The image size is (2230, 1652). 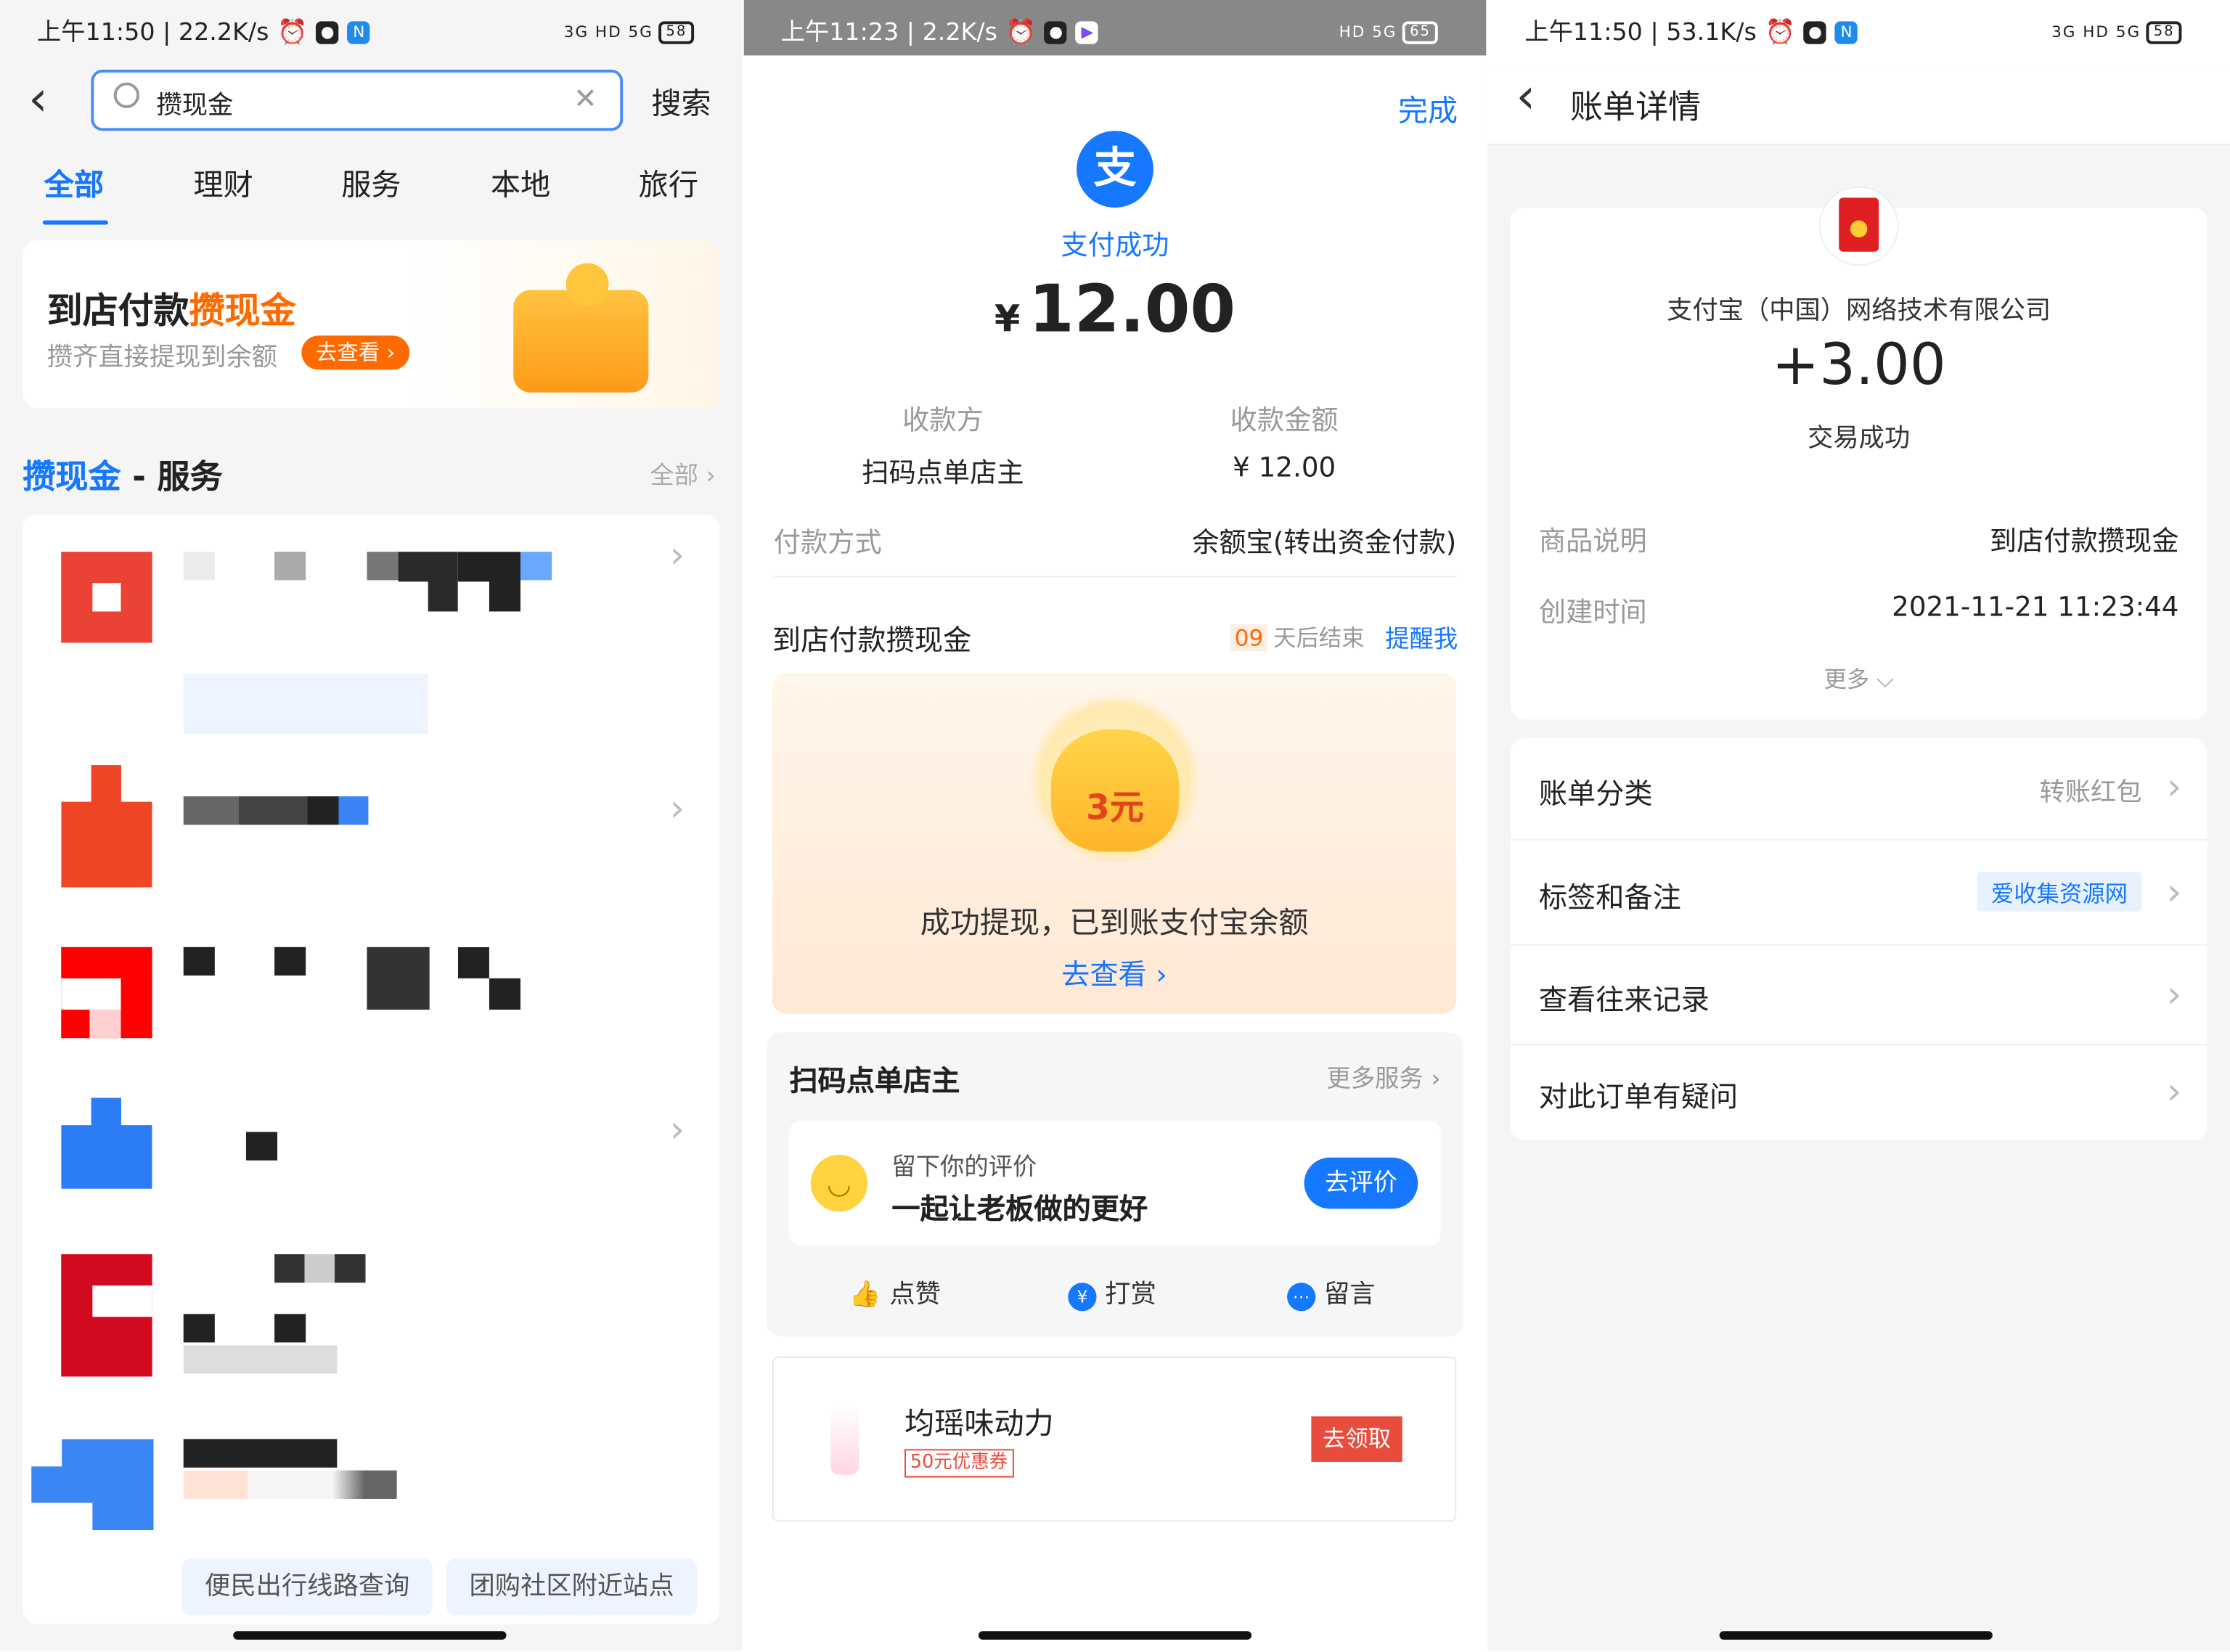 I want to click on play-icon: ▶, so click(x=1087, y=32).